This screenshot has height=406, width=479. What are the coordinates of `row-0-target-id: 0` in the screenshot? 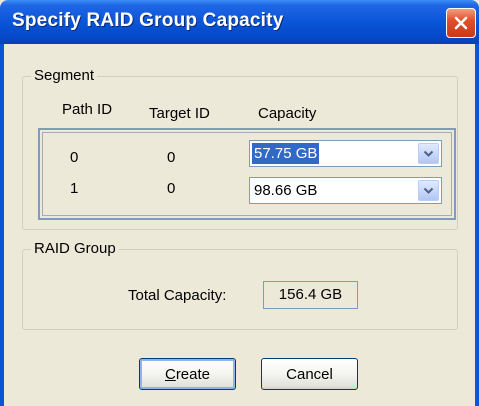 It's located at (171, 157).